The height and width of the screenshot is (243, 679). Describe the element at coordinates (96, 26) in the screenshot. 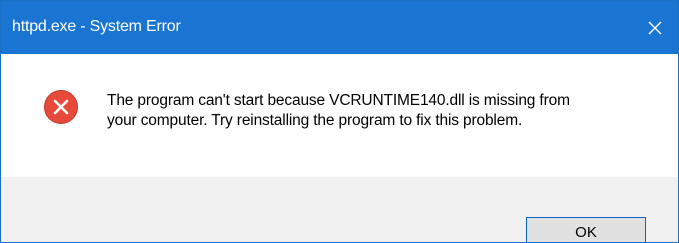

I see `window-title: httpd.exe - System Error` at that location.